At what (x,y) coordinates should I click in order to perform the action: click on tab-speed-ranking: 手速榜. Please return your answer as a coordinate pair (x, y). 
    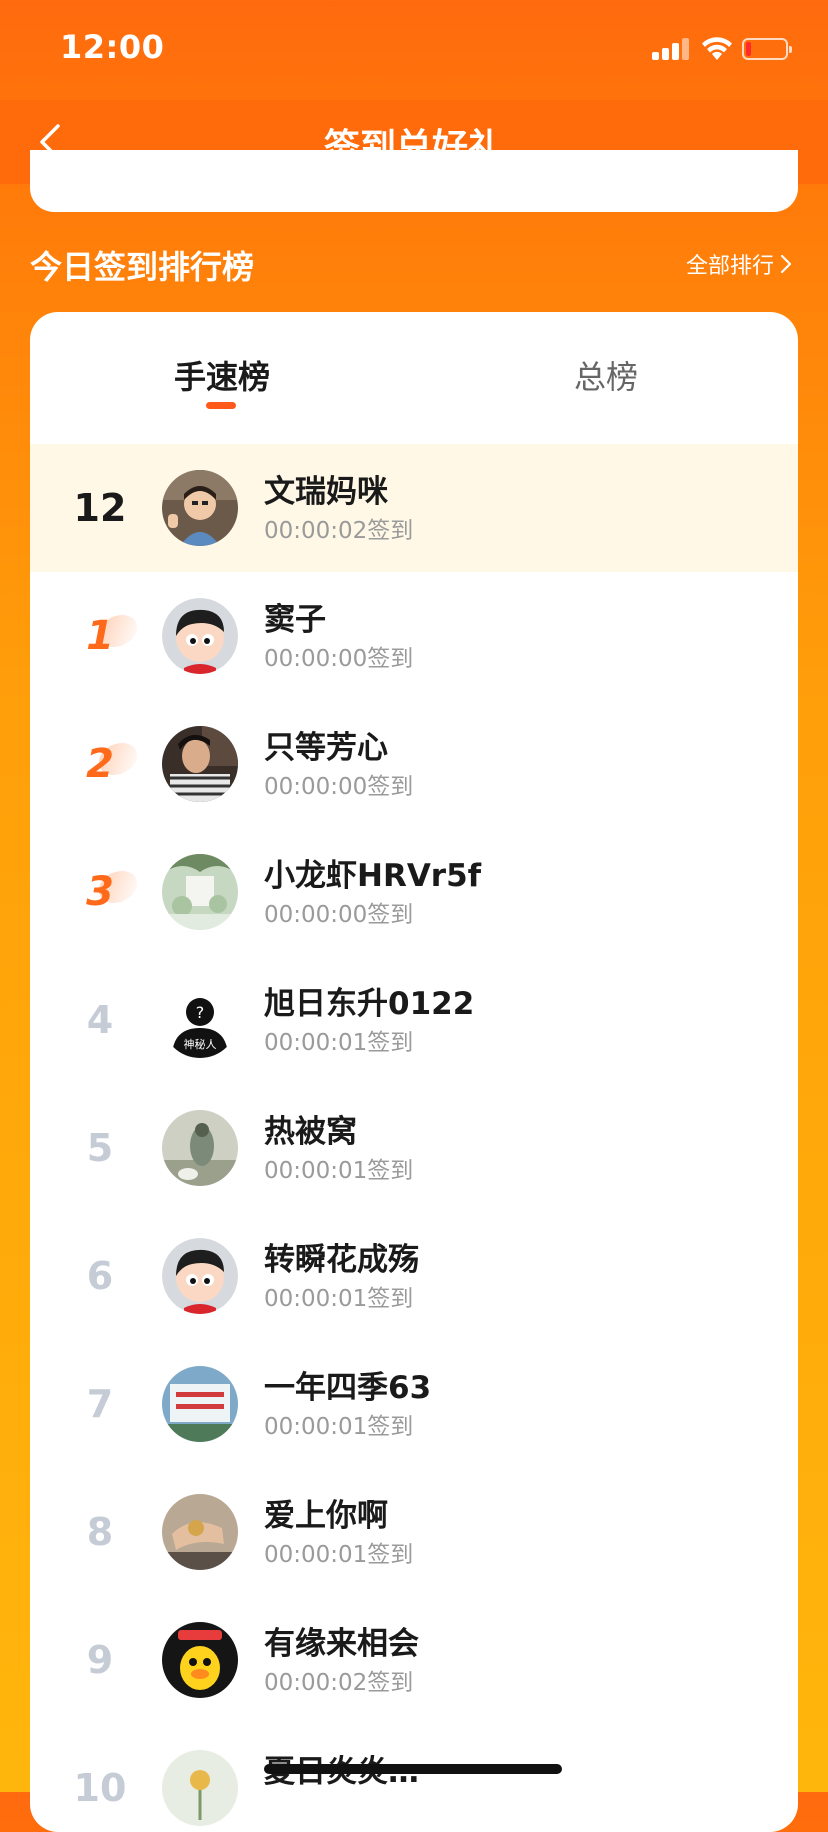
    Looking at the image, I should click on (222, 375).